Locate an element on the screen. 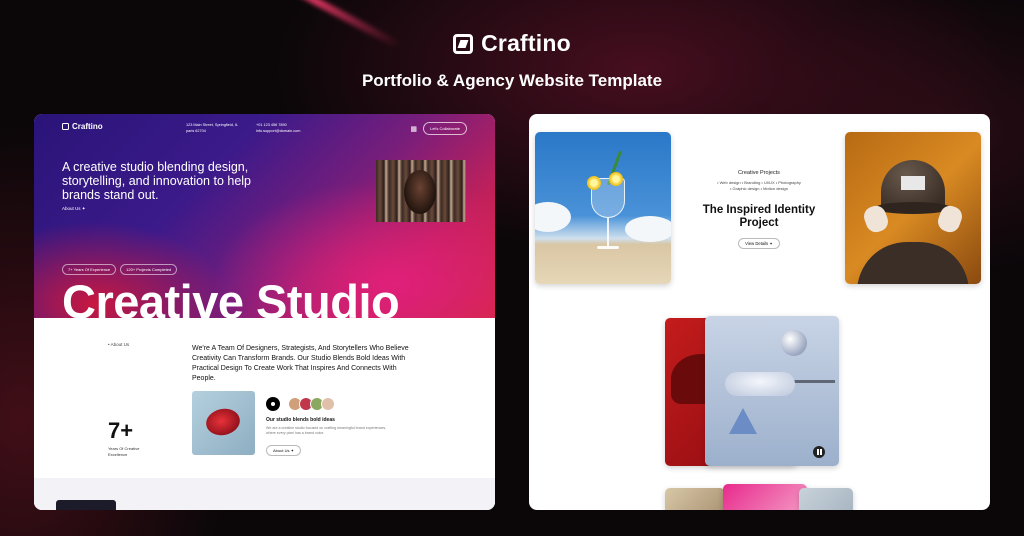 Image resolution: width=1024 pixels, height=536 pixels. brand-logo-icon is located at coordinates (463, 43).